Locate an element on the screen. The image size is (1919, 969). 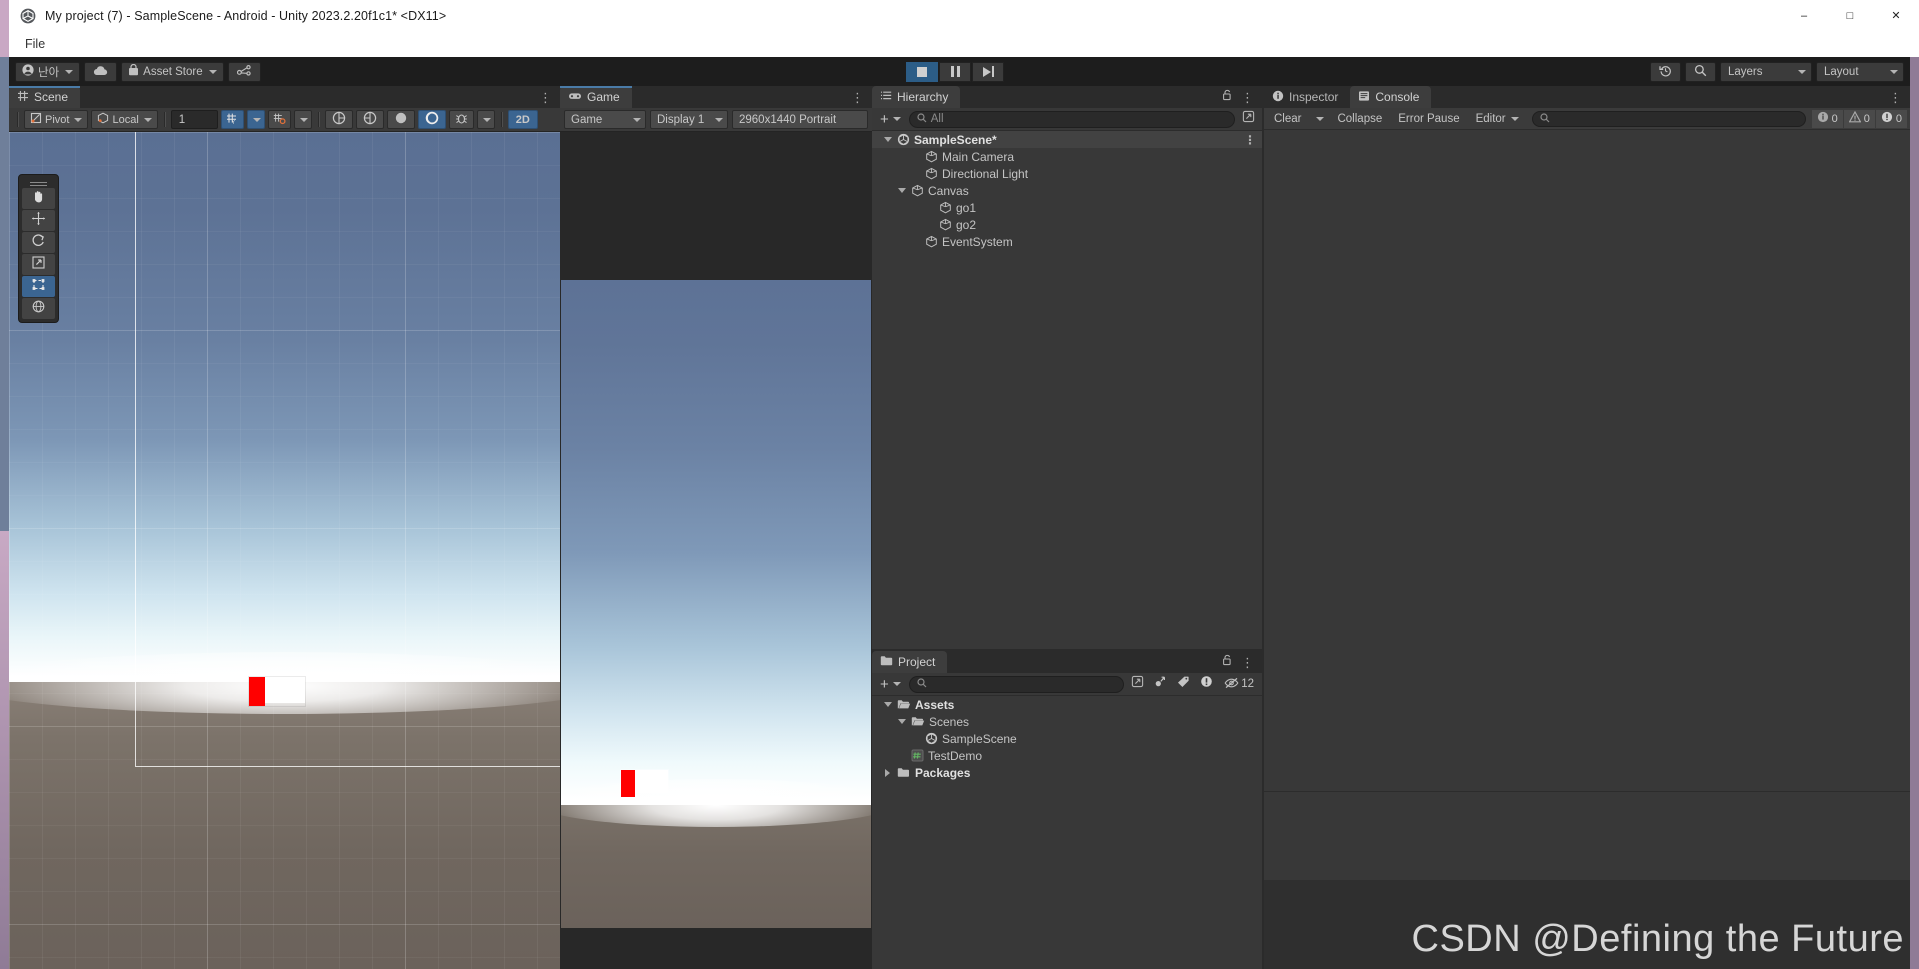
tree-row: go1 is located at coordinates (1067, 207).